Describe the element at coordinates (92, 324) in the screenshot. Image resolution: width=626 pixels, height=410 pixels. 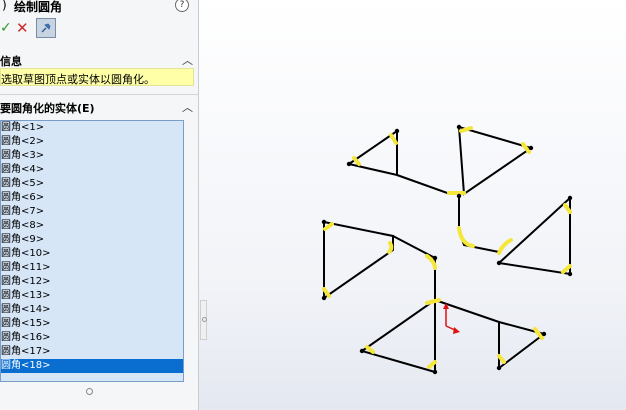
I see `list-item: 圆角<15>` at that location.